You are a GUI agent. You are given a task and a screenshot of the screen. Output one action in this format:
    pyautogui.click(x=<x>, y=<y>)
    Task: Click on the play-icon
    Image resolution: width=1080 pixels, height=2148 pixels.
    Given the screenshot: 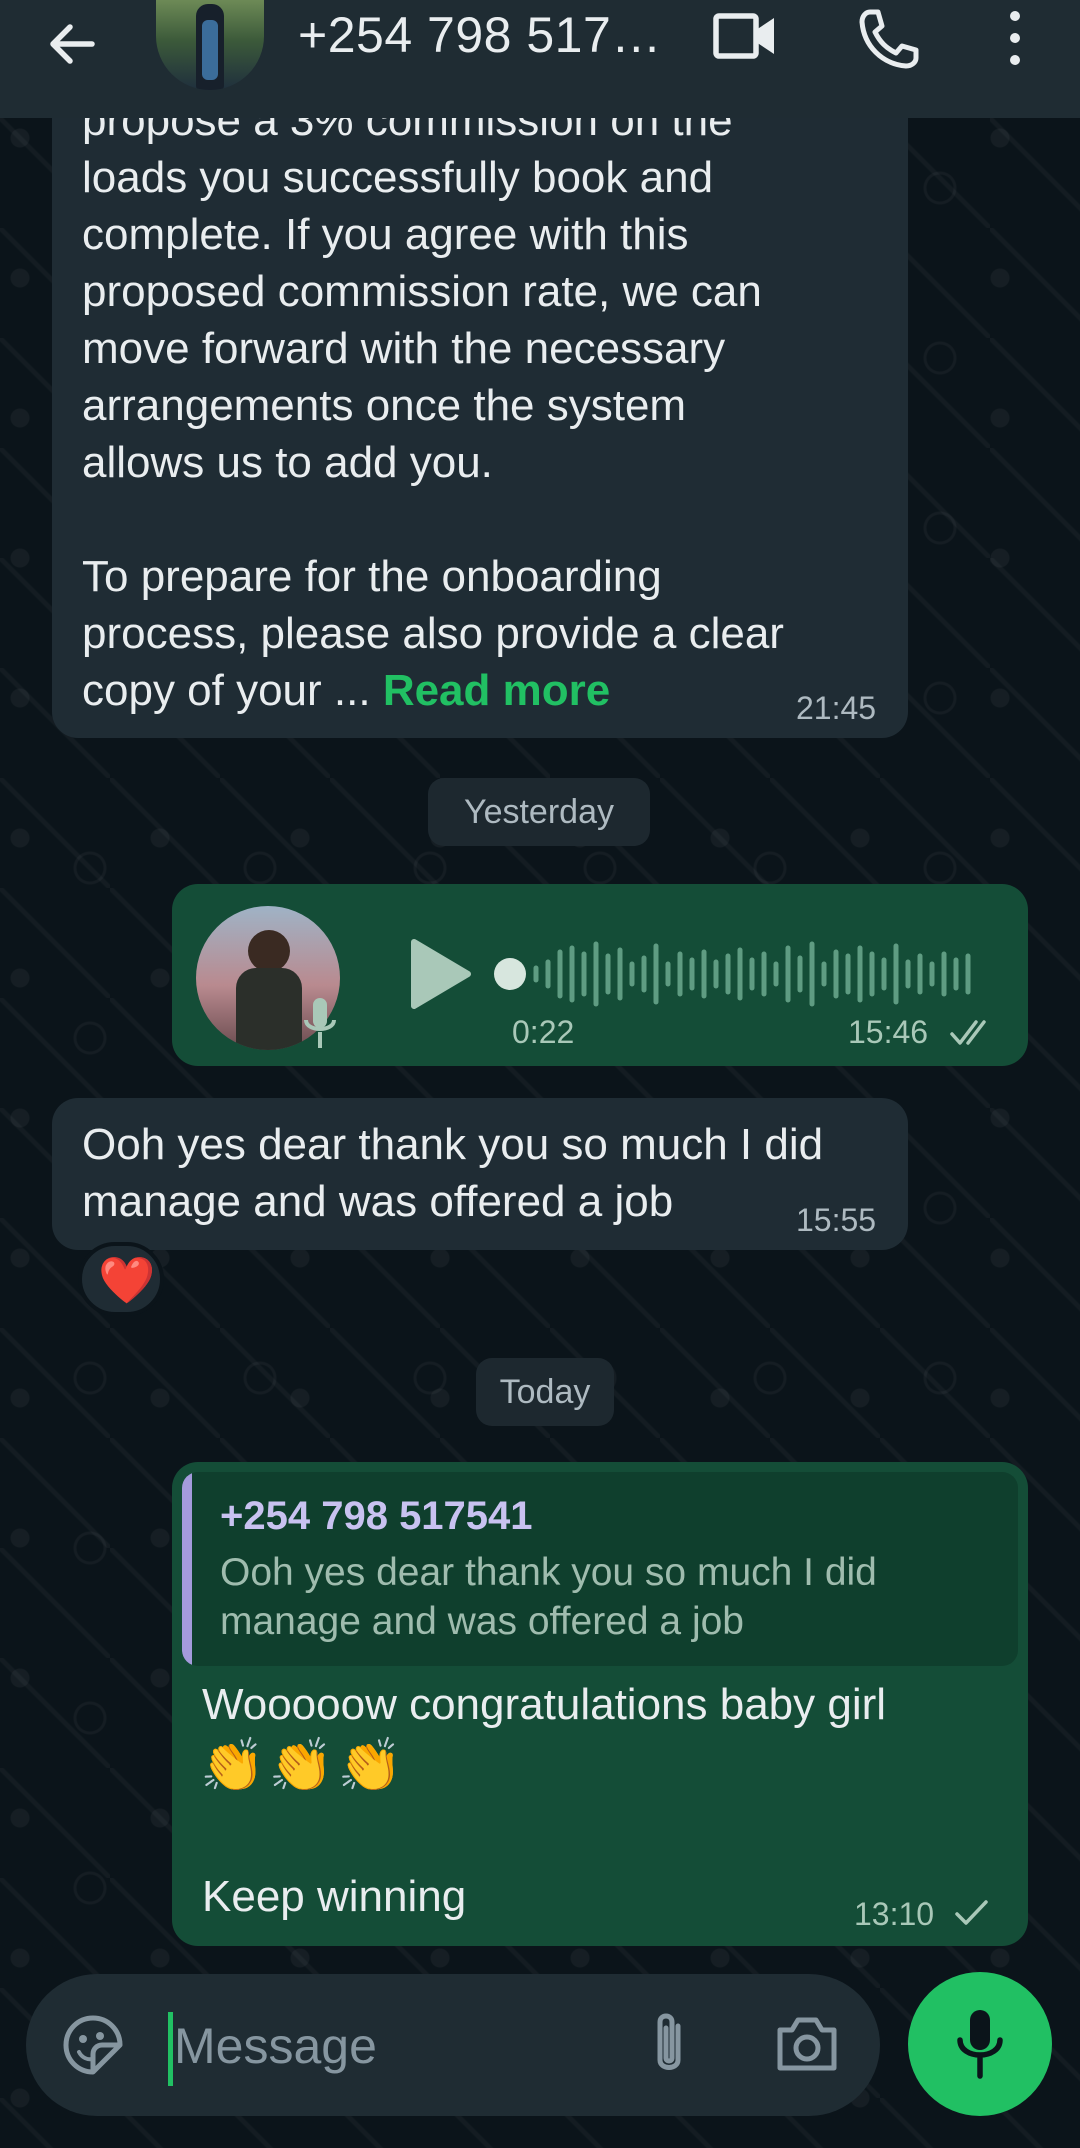 What is the action you would take?
    pyautogui.click(x=438, y=974)
    